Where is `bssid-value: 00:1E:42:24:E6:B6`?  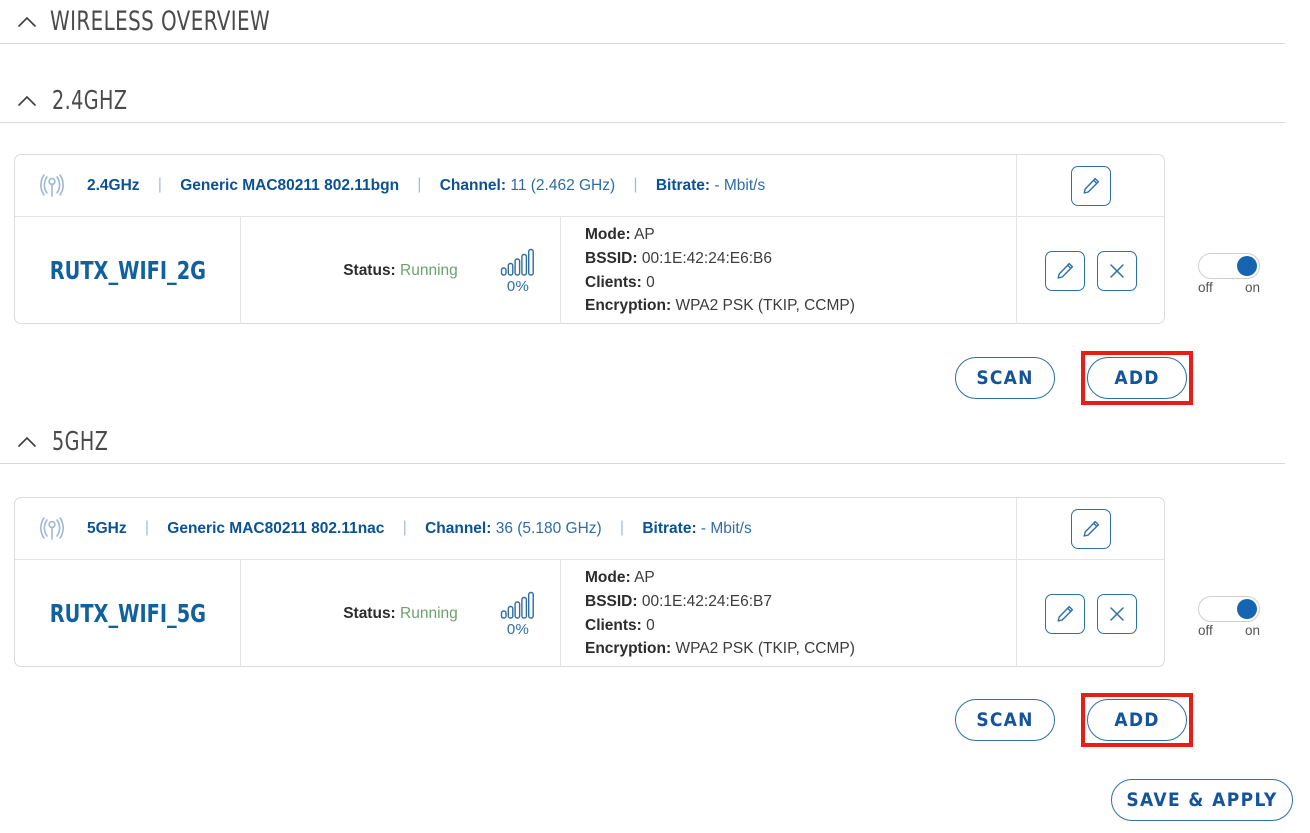
bssid-value: 00:1E:42:24:E6:B6 is located at coordinates (706, 258).